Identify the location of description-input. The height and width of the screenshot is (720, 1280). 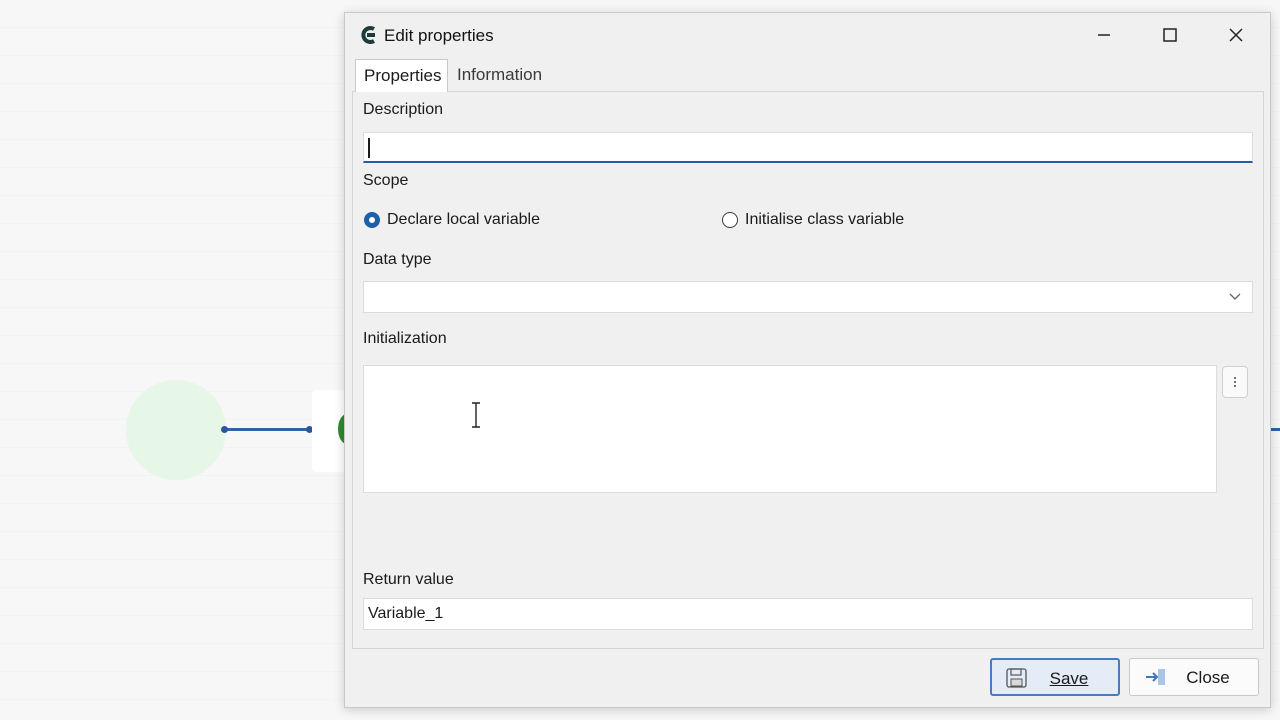
(808, 147).